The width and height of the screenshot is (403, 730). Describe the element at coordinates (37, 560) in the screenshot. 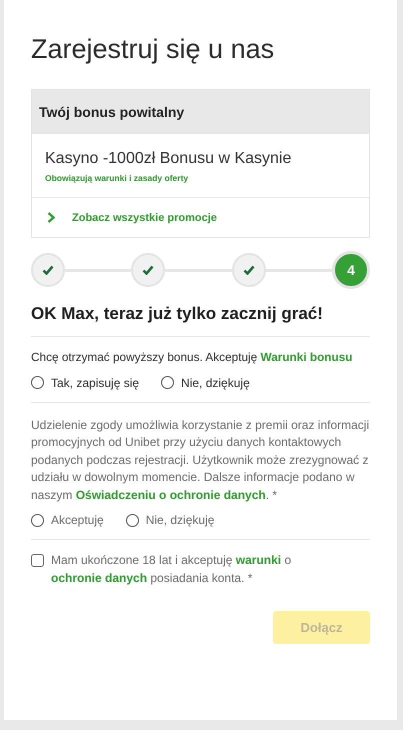

I see `checkbox` at that location.